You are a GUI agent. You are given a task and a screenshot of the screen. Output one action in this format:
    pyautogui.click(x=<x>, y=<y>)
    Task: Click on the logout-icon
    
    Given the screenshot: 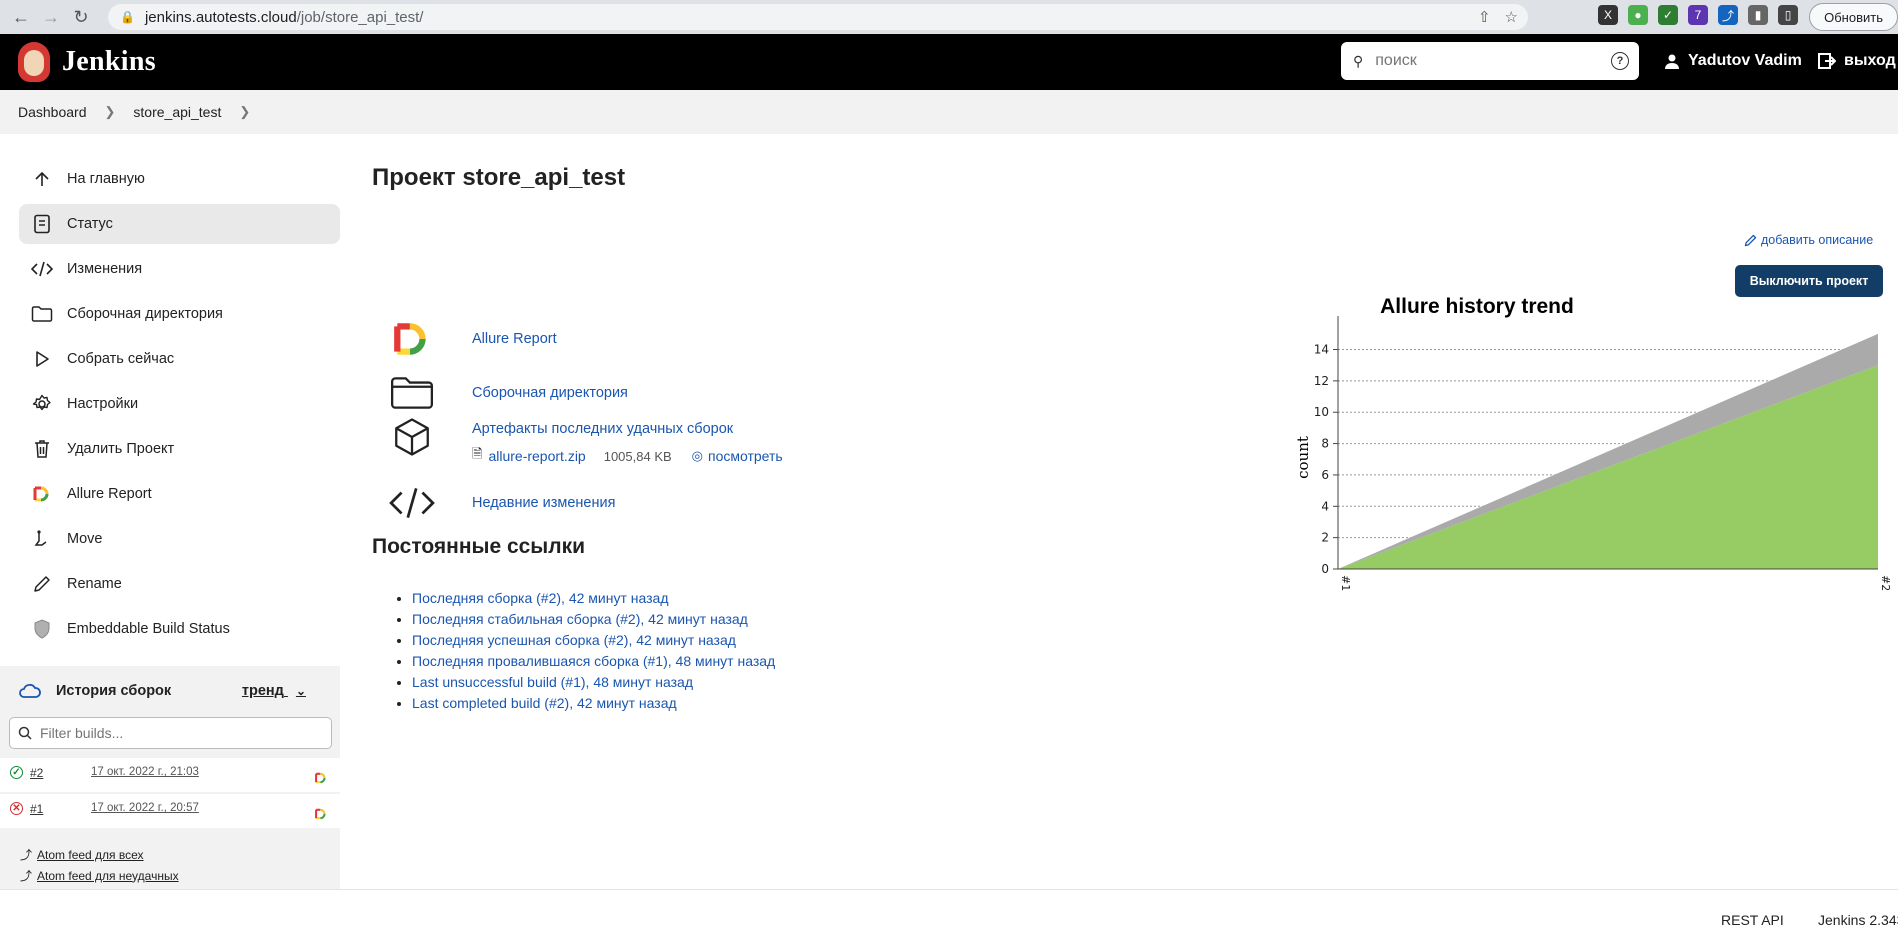 What is the action you would take?
    pyautogui.click(x=1827, y=61)
    